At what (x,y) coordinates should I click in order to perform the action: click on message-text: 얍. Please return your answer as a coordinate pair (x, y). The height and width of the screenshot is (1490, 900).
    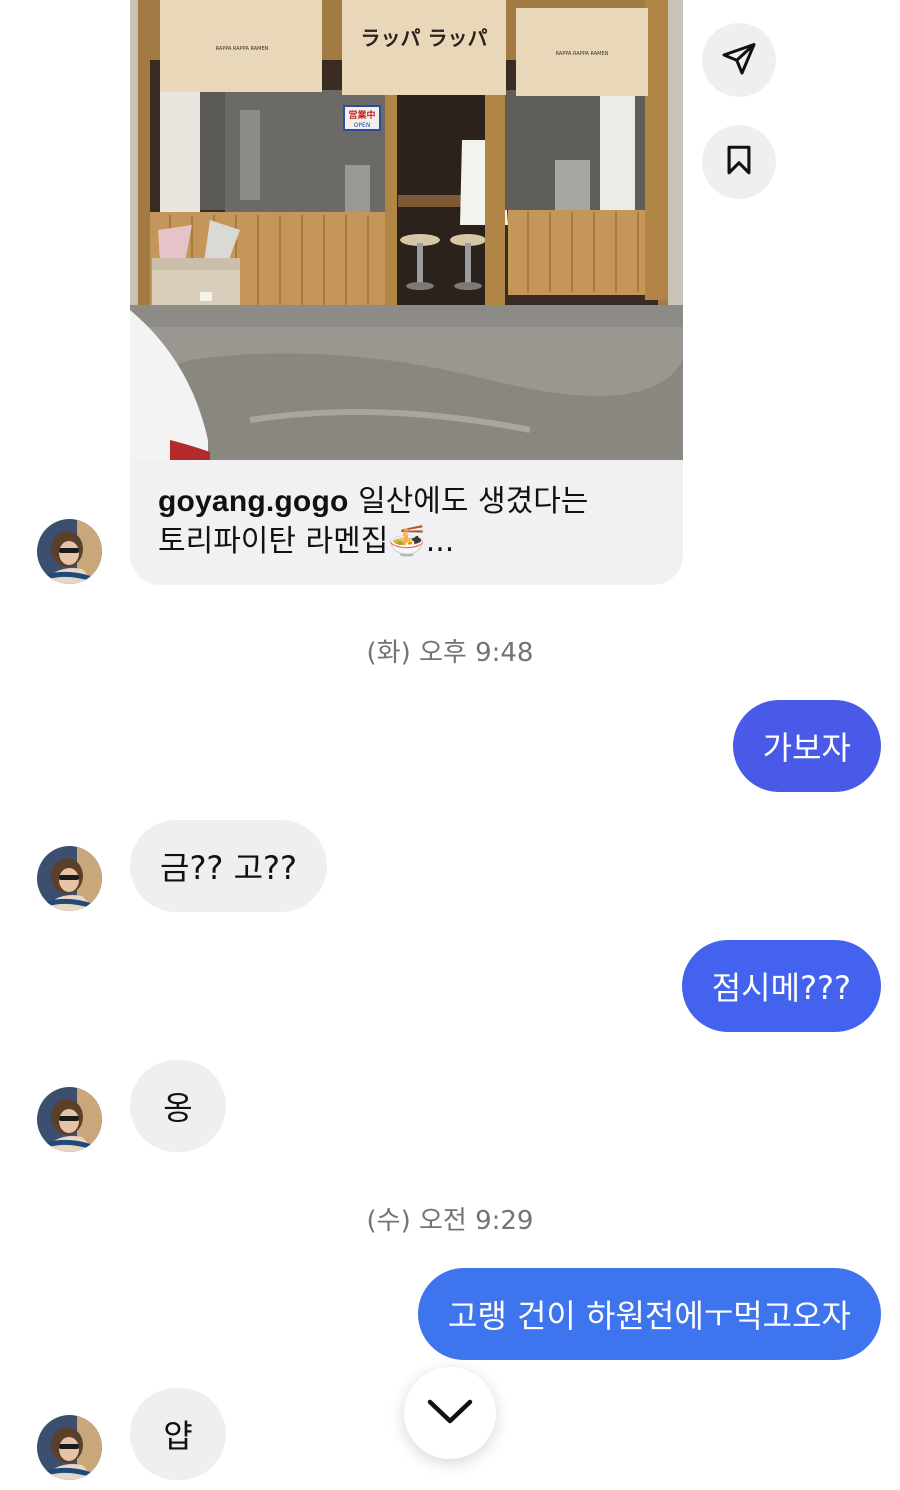
    Looking at the image, I should click on (178, 1436).